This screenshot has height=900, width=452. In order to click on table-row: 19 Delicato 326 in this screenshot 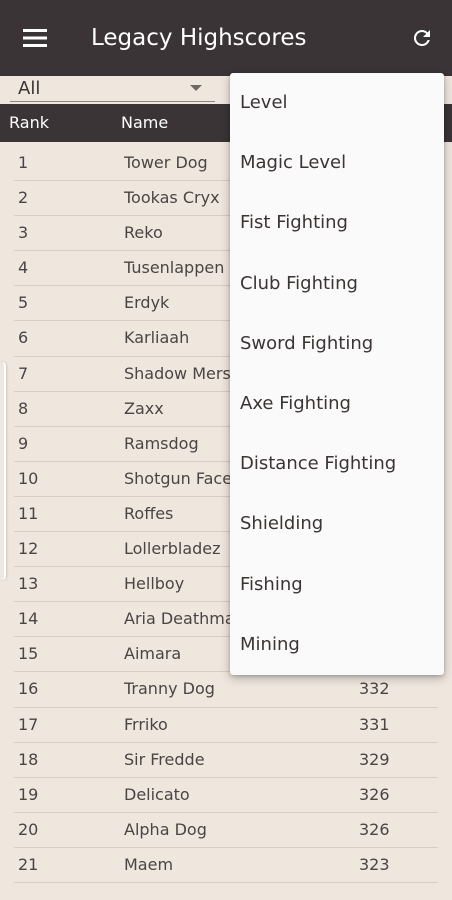, I will do `click(226, 795)`.